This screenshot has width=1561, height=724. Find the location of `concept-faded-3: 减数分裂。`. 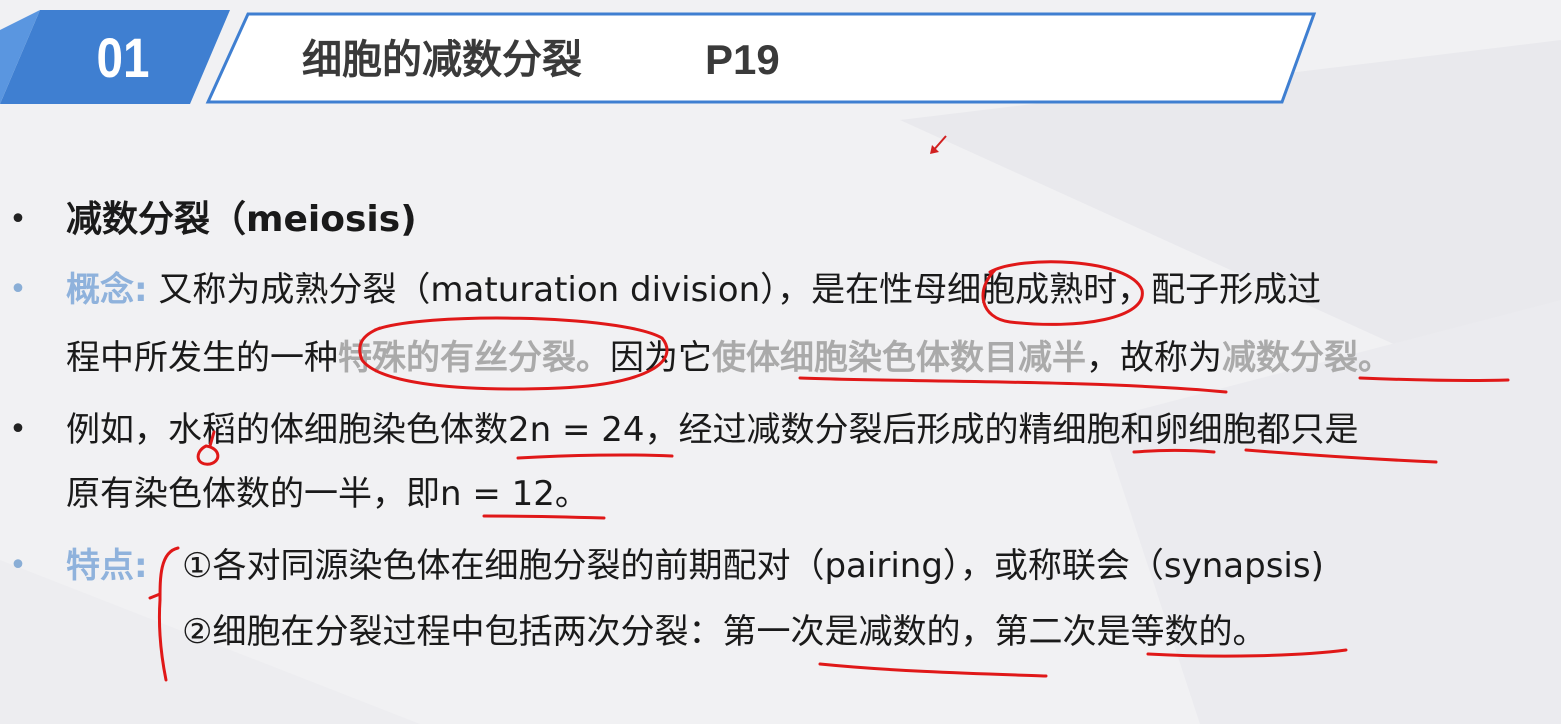

concept-faded-3: 减数分裂。 is located at coordinates (1307, 358).